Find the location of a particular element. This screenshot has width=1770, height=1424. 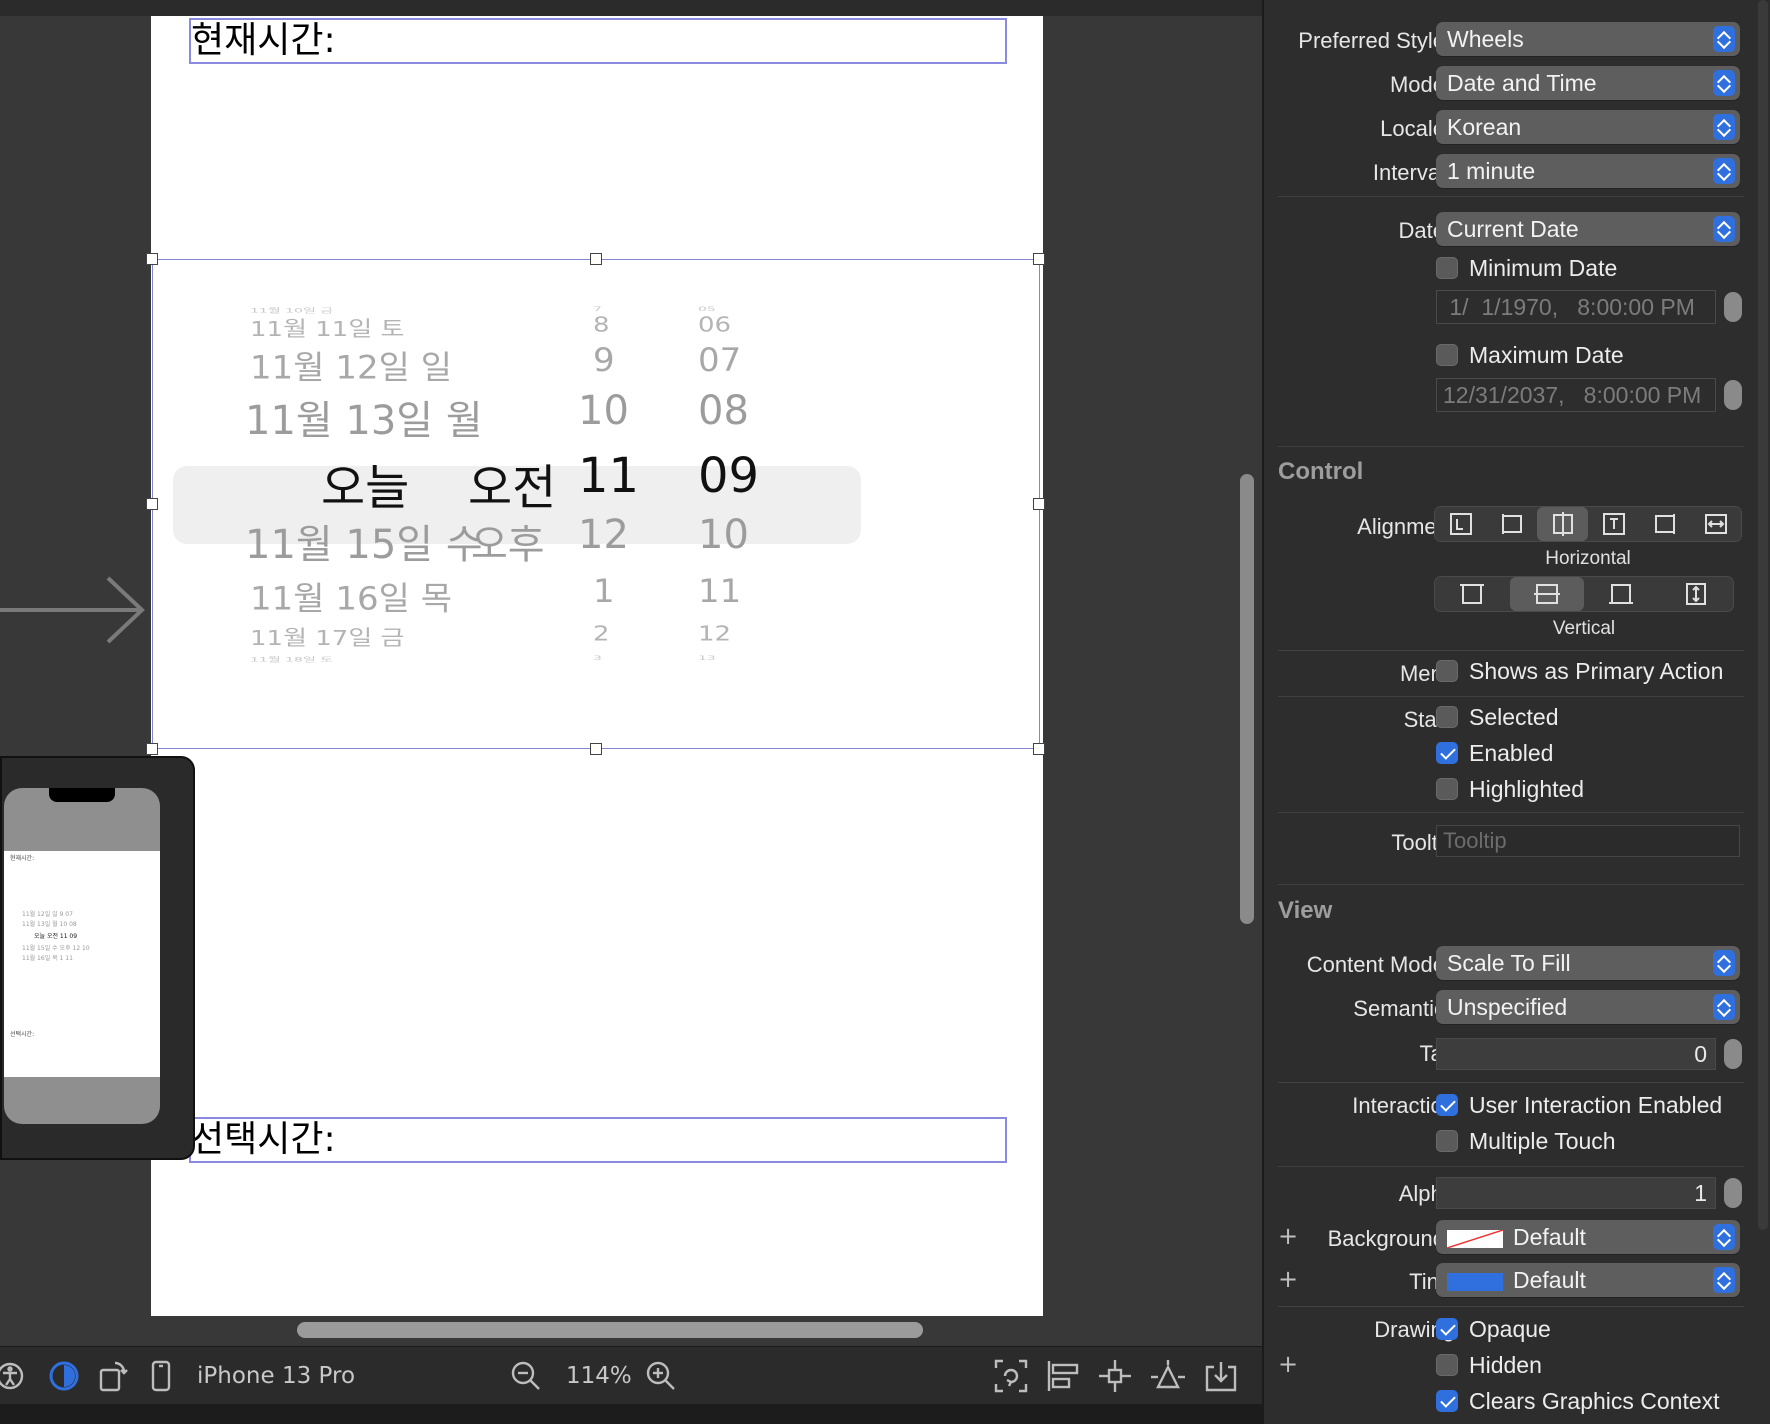

picker-row: 11월 18일 토 3 13 is located at coordinates (597, 668).